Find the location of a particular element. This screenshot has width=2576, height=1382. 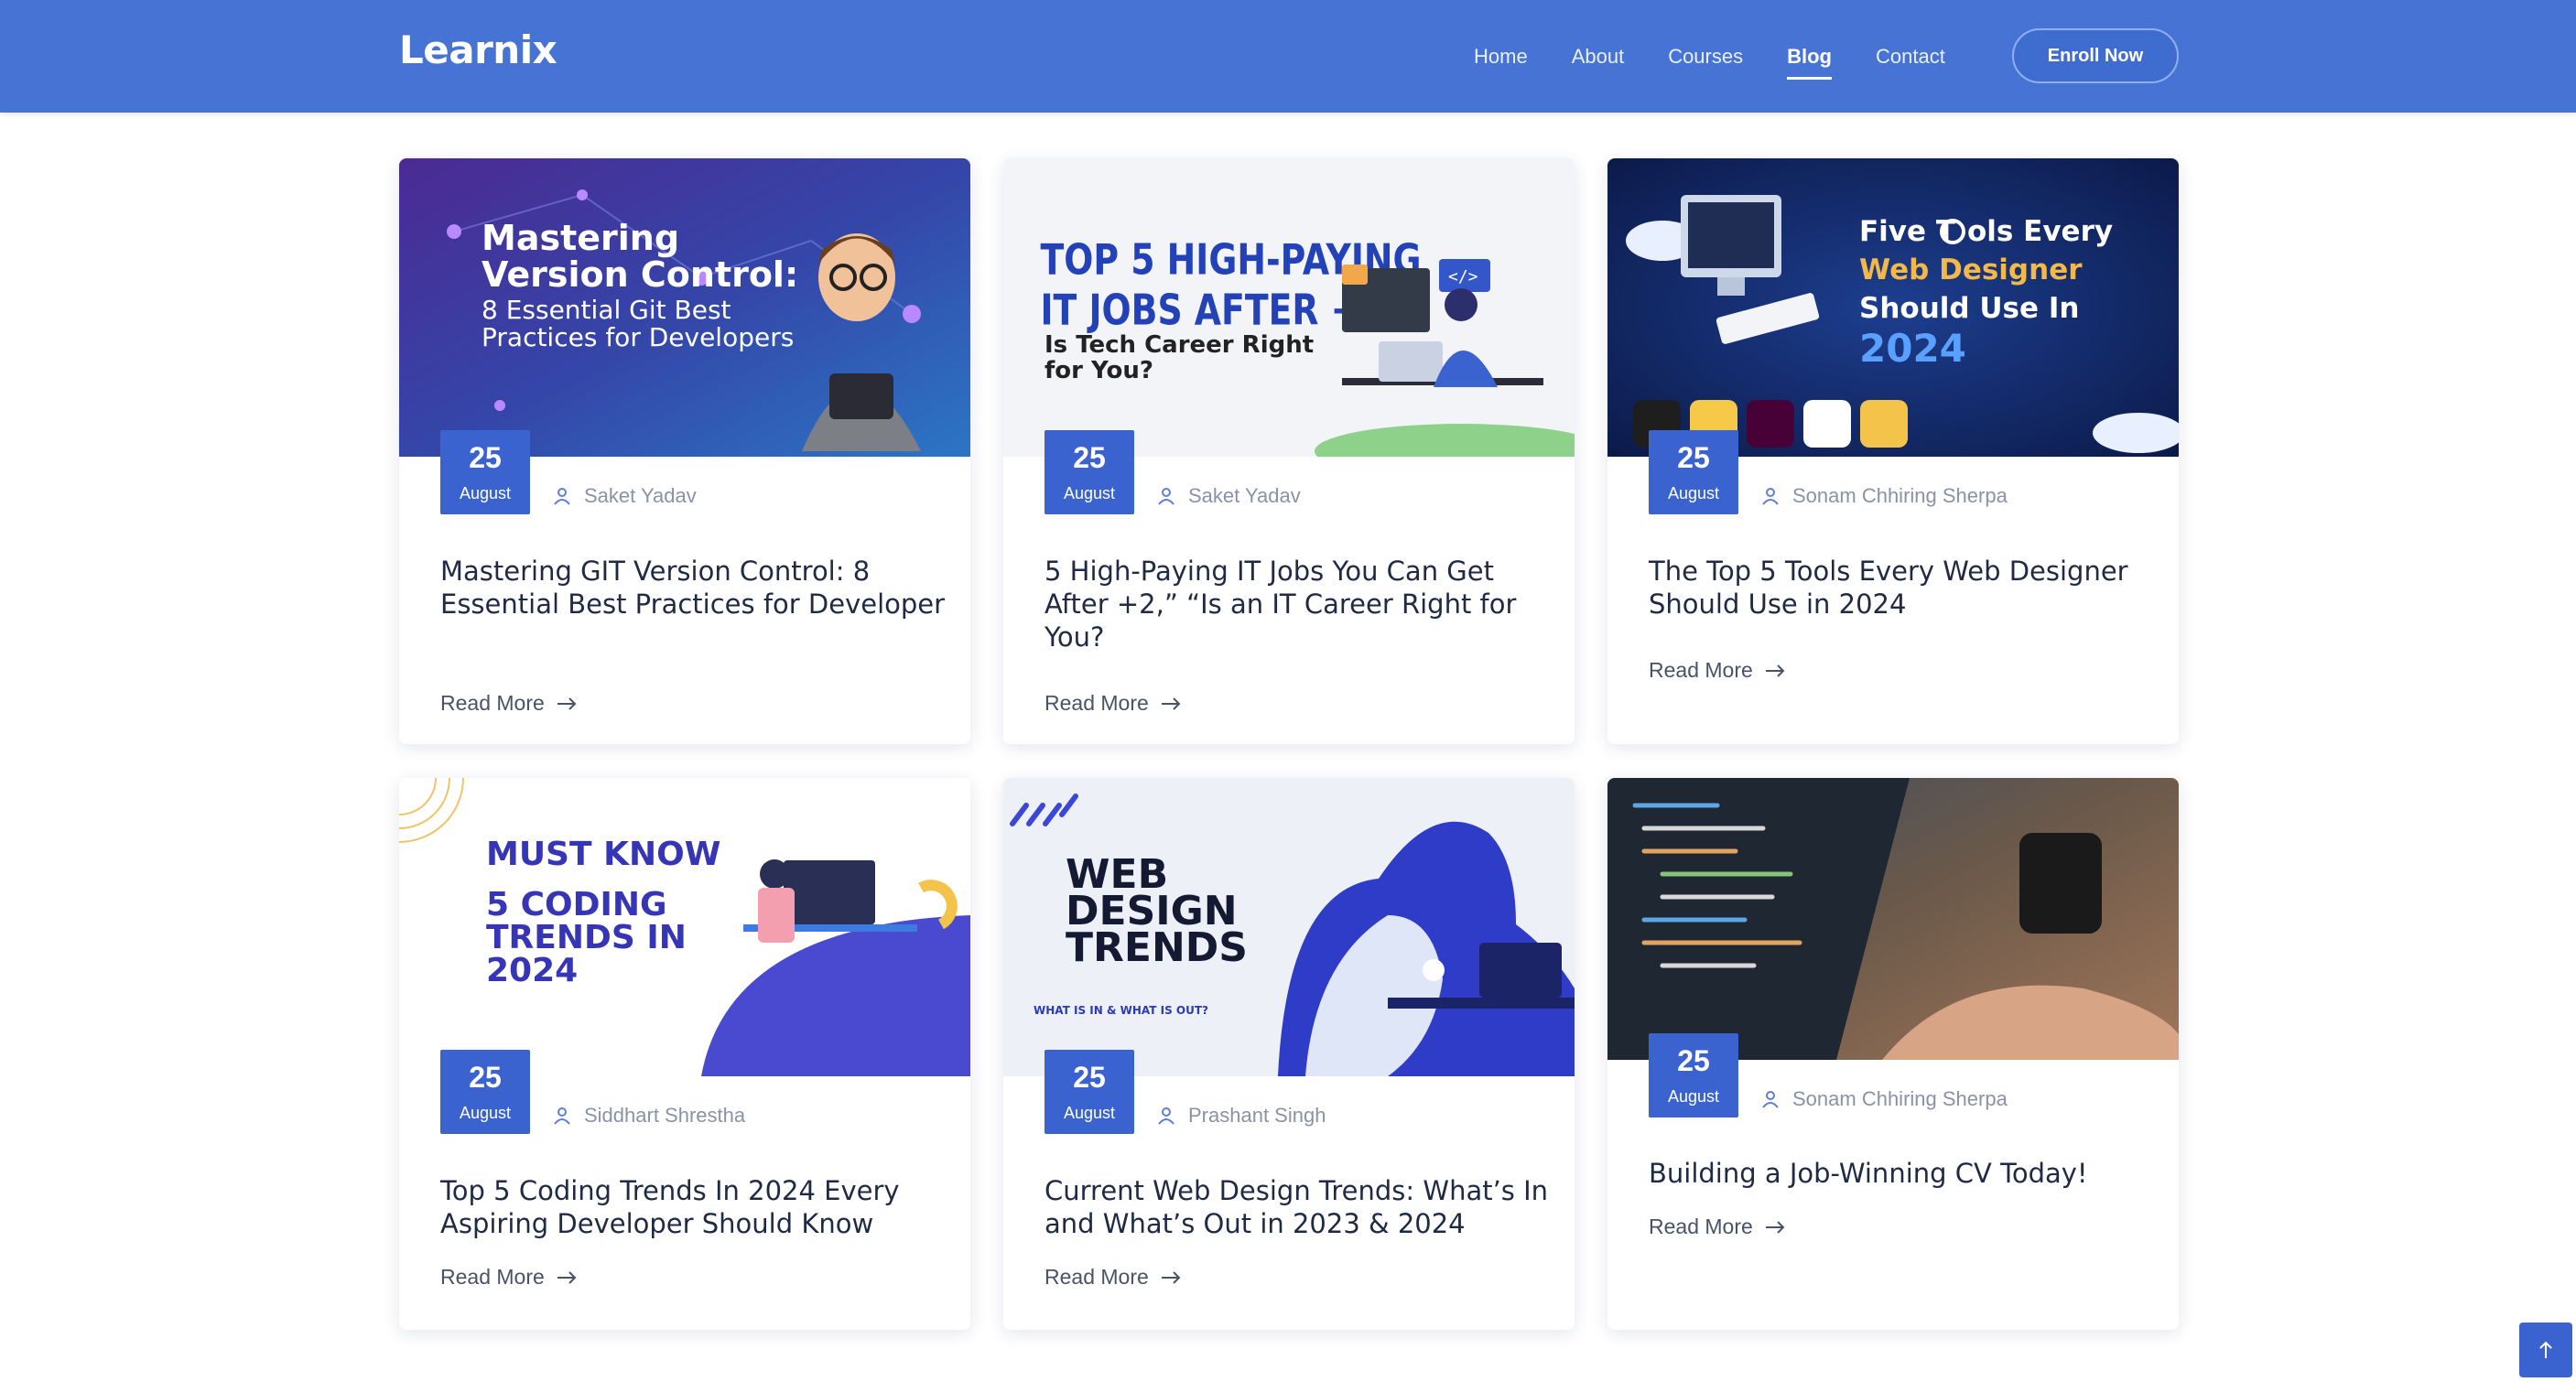

author: Siddhart Shrestha is located at coordinates (649, 1116).